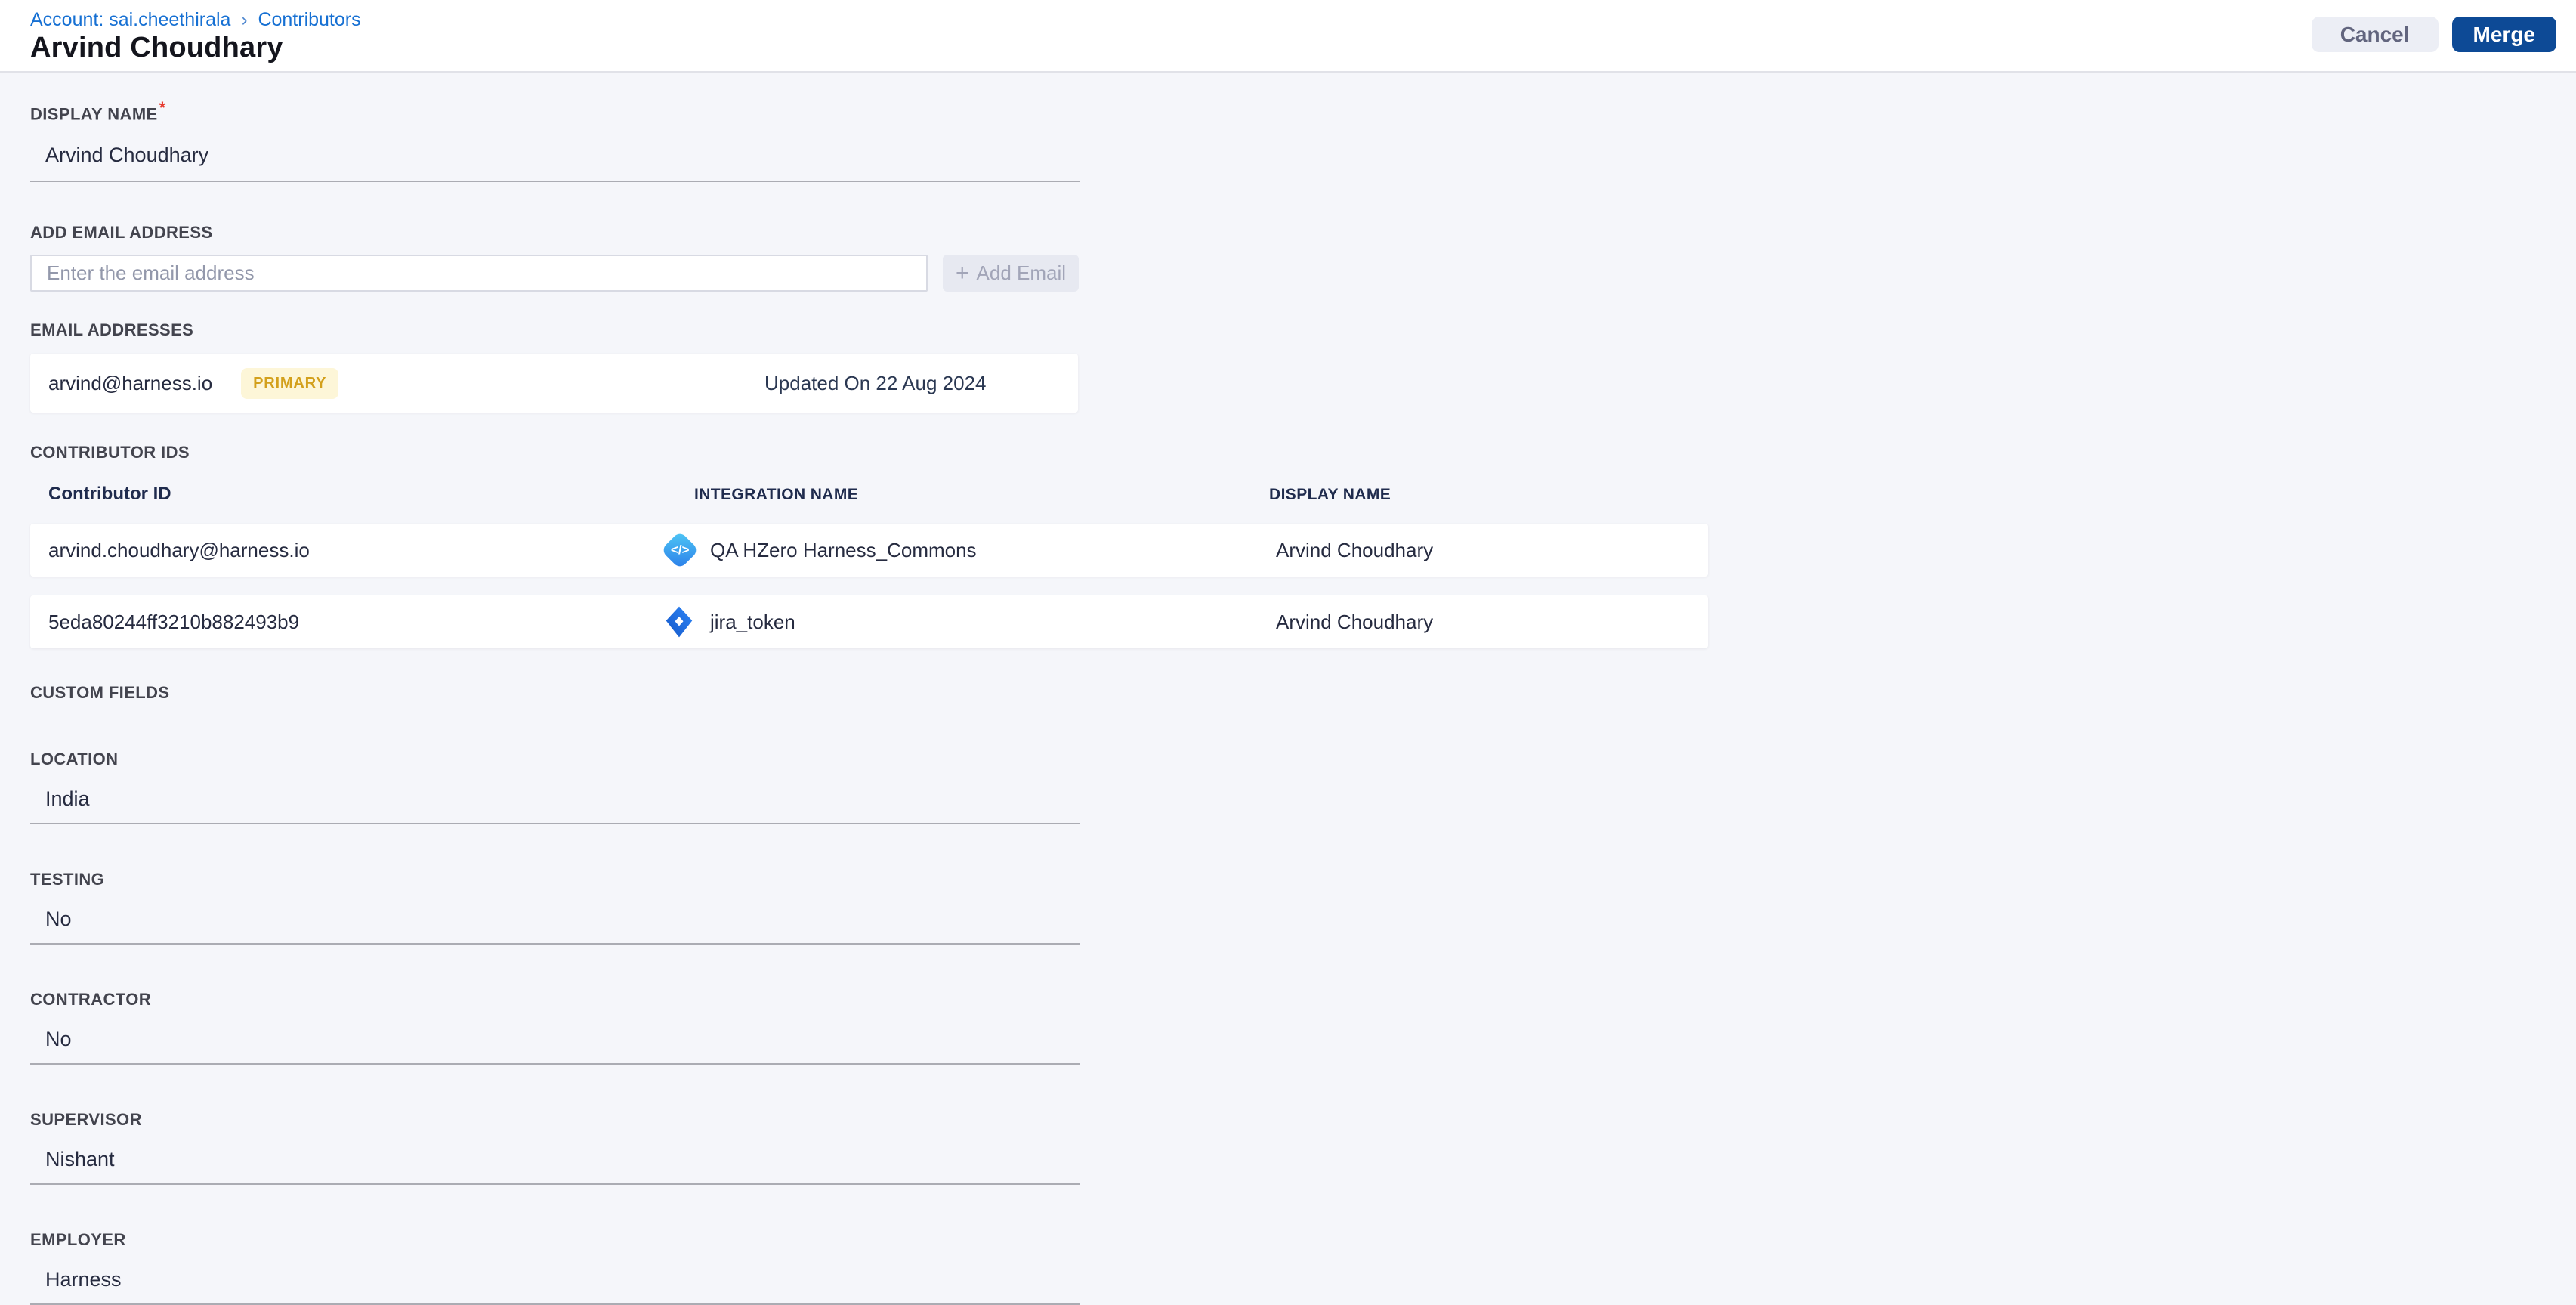  I want to click on merge-button: Merge, so click(2503, 34).